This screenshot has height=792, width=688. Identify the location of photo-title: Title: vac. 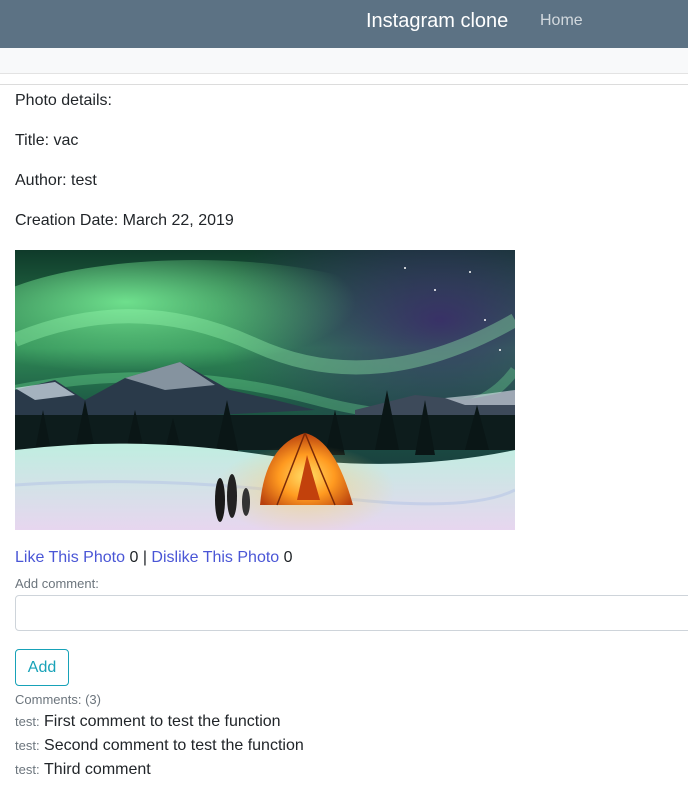
(47, 140).